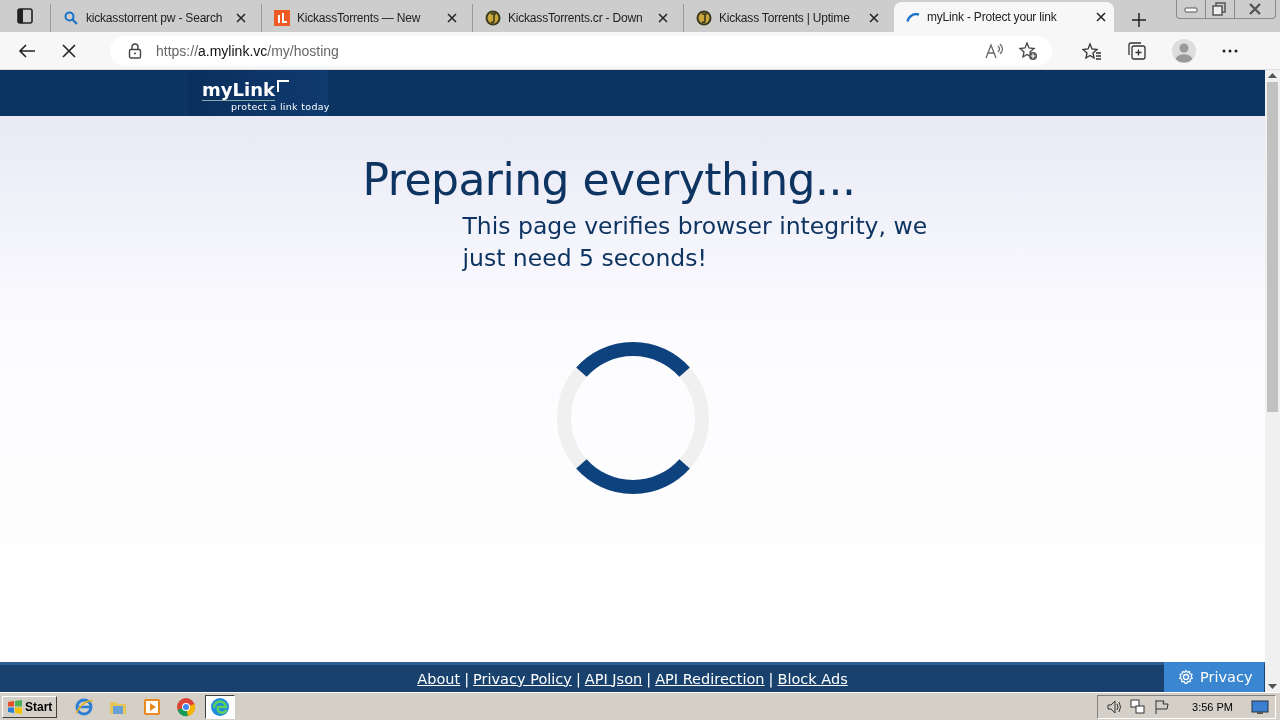  I want to click on network-icon, so click(1138, 706).